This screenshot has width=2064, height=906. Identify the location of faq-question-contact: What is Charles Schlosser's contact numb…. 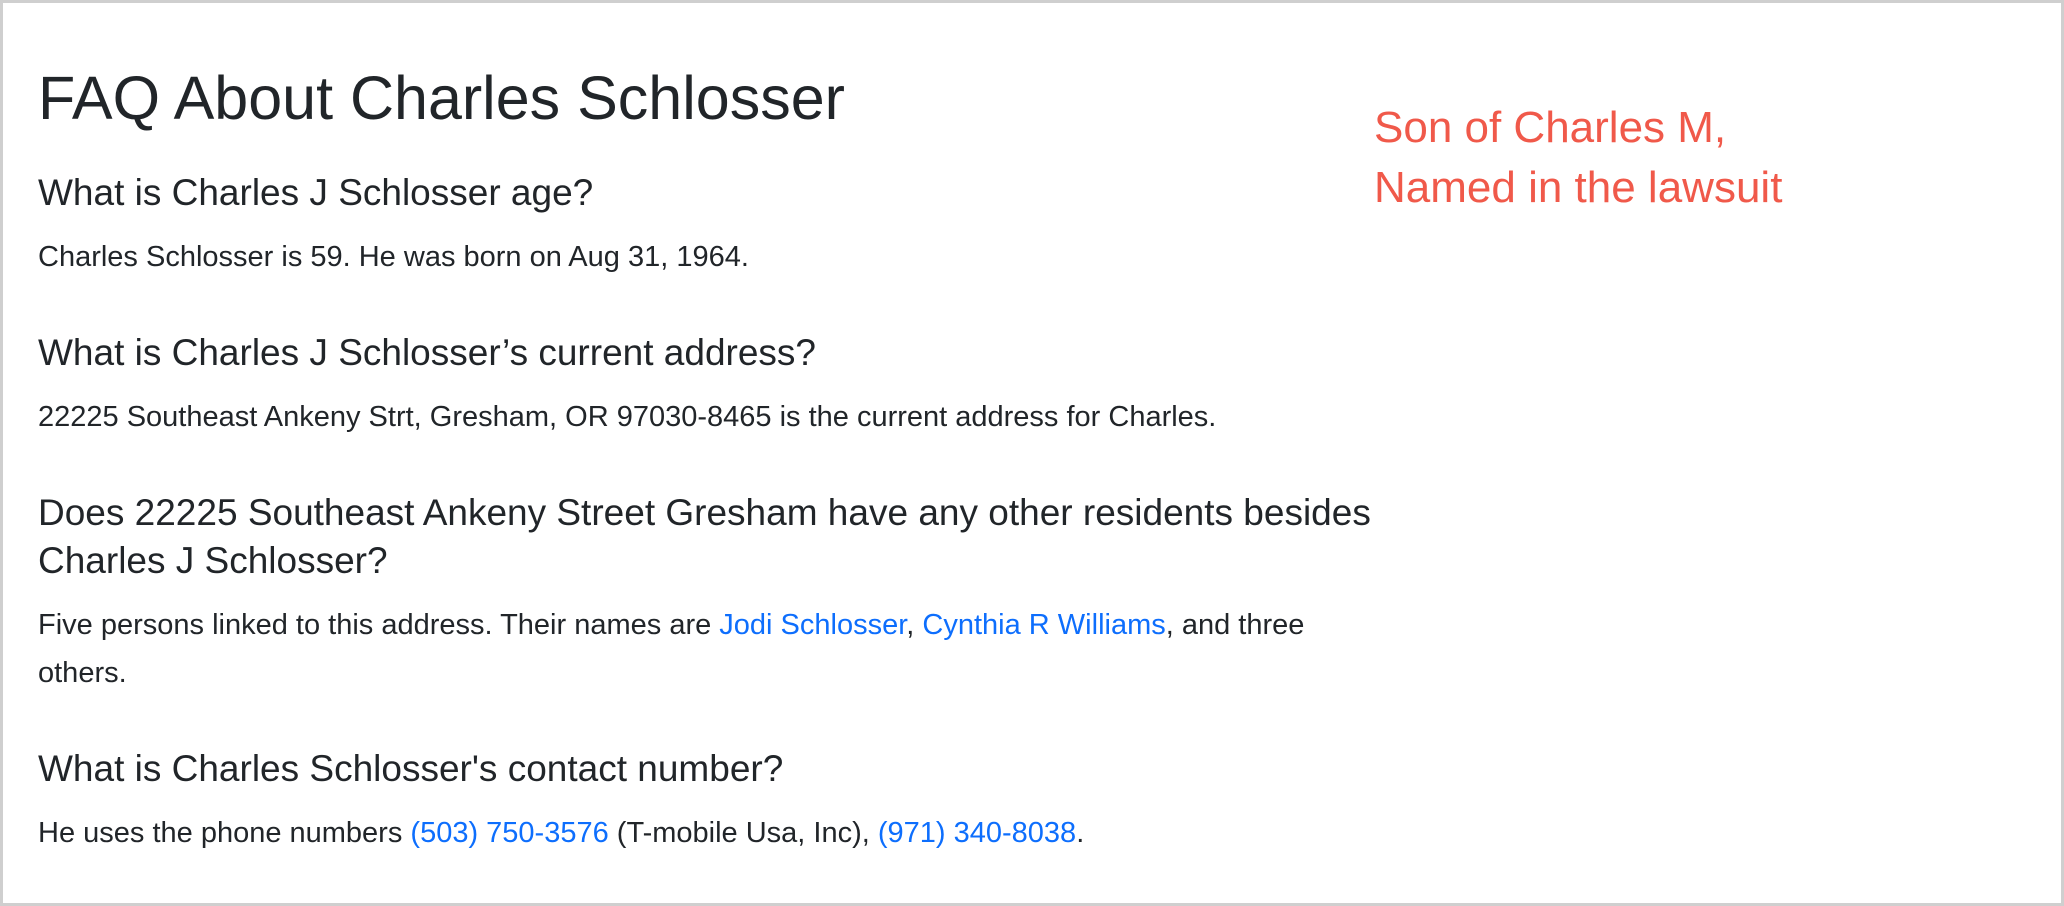
(411, 768).